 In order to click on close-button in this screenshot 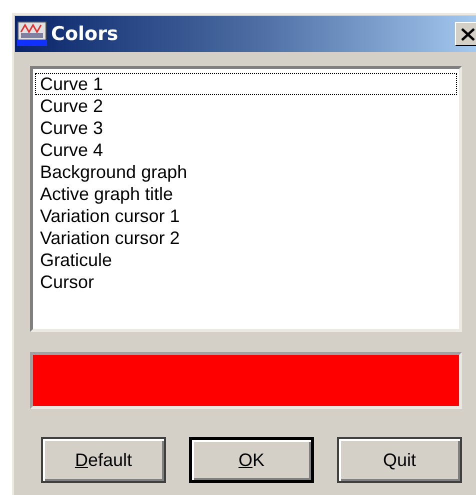, I will do `click(465, 34)`.